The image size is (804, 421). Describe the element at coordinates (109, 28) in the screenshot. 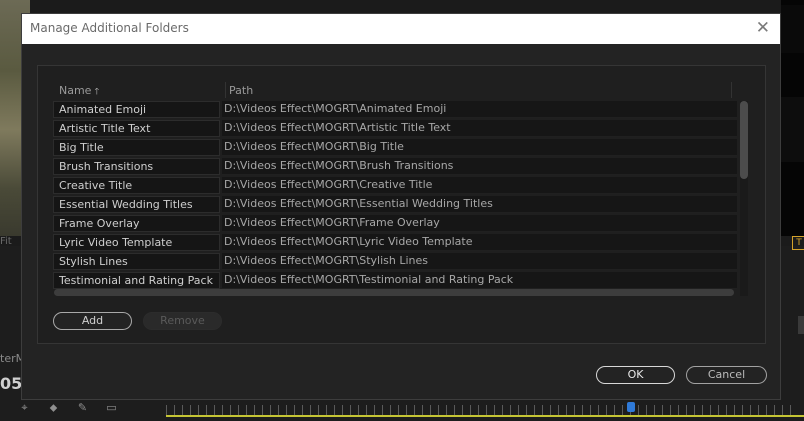

I see `dialog-title: Manage Additional Folders` at that location.